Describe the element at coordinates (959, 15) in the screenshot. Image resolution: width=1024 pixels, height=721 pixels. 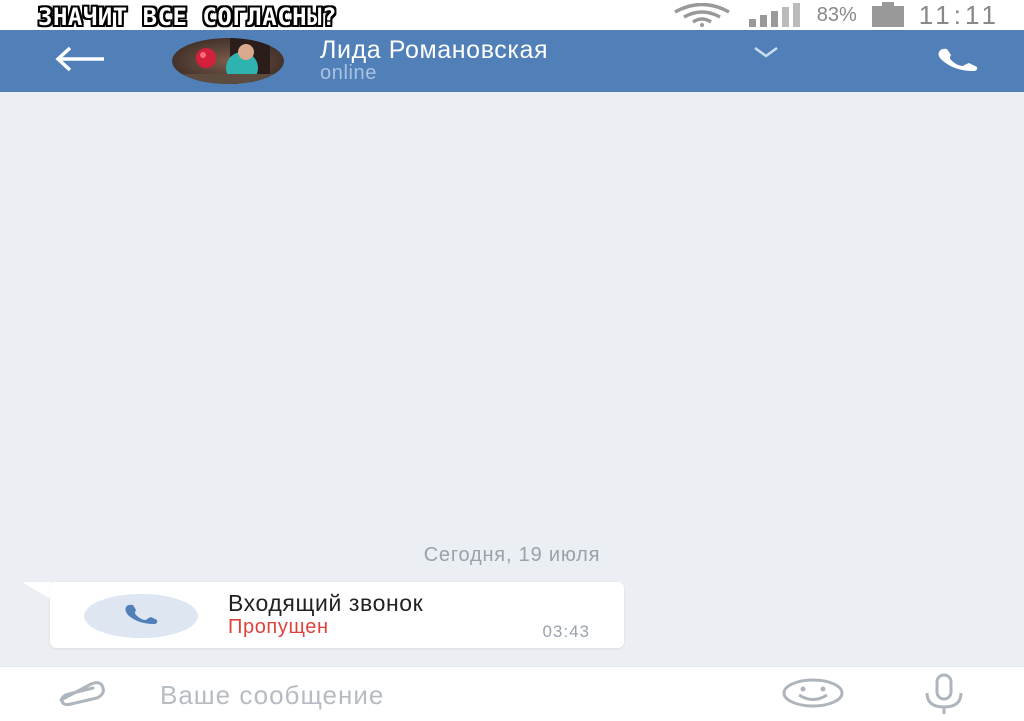
I see `clock: 11:11` at that location.